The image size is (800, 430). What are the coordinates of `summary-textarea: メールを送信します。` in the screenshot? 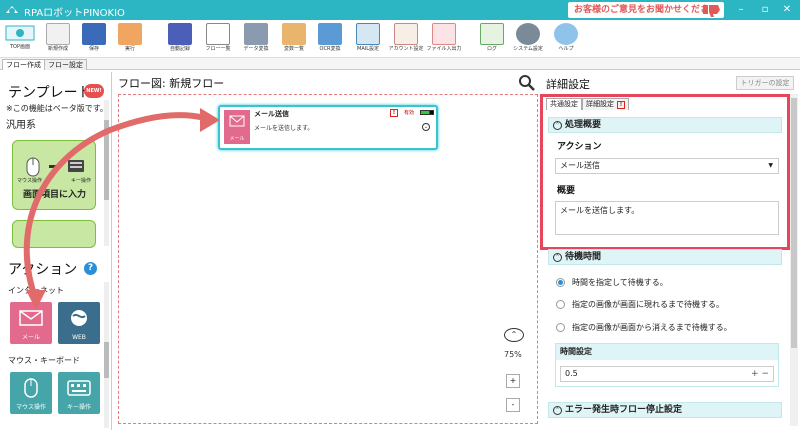 It's located at (667, 218).